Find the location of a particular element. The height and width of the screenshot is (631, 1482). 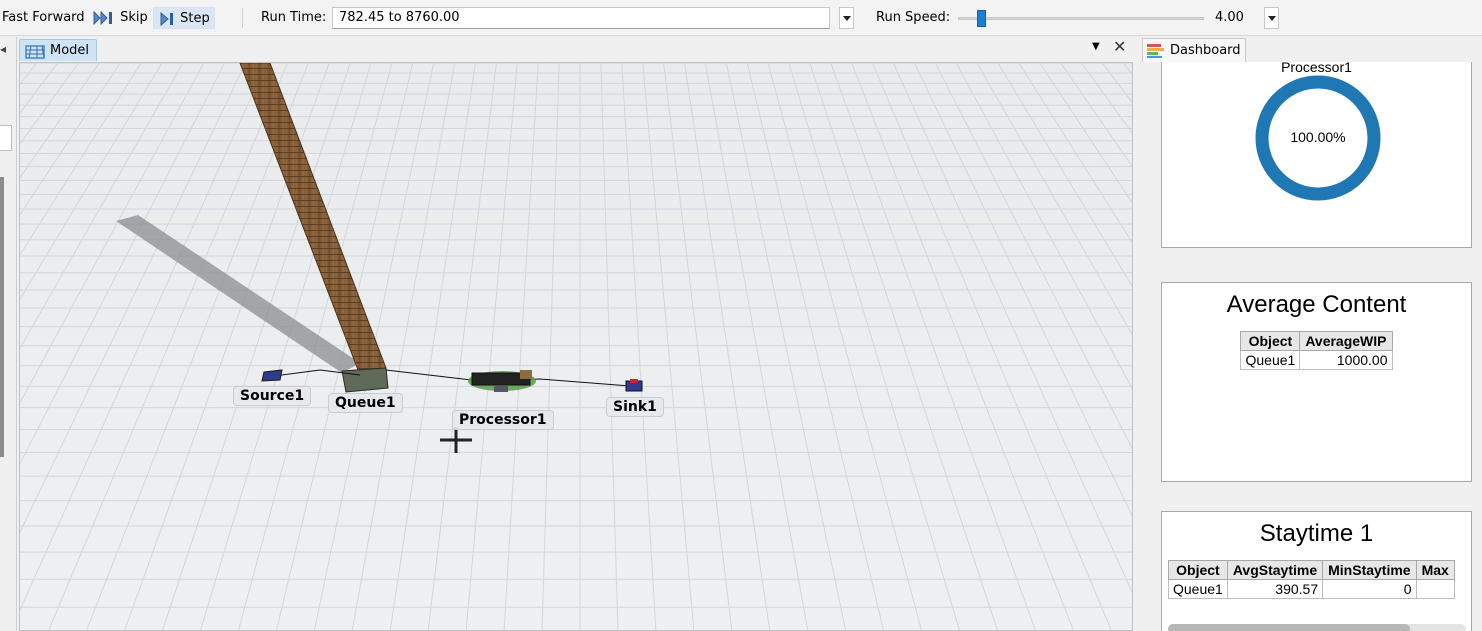

left-panel-field is located at coordinates (6, 138).